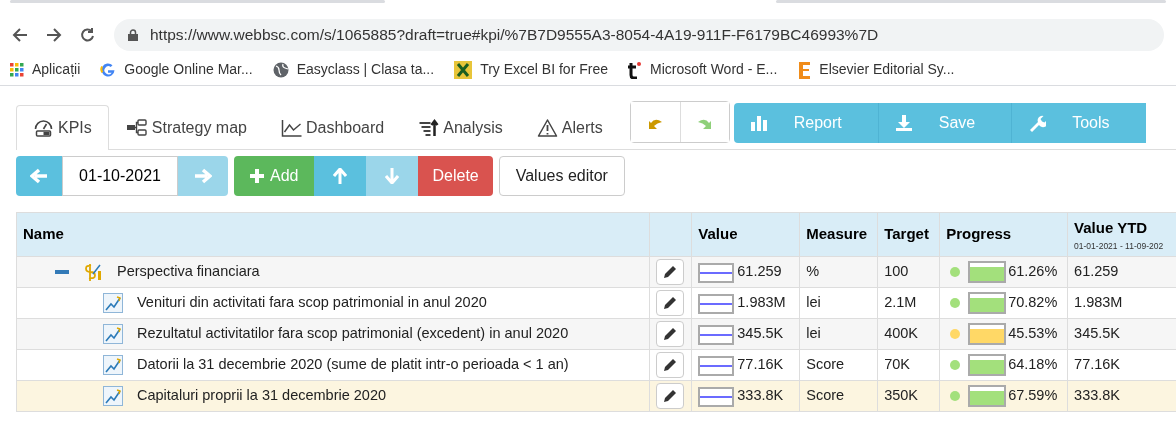 The height and width of the screenshot is (422, 1176). I want to click on up-arrow-icon, so click(340, 176).